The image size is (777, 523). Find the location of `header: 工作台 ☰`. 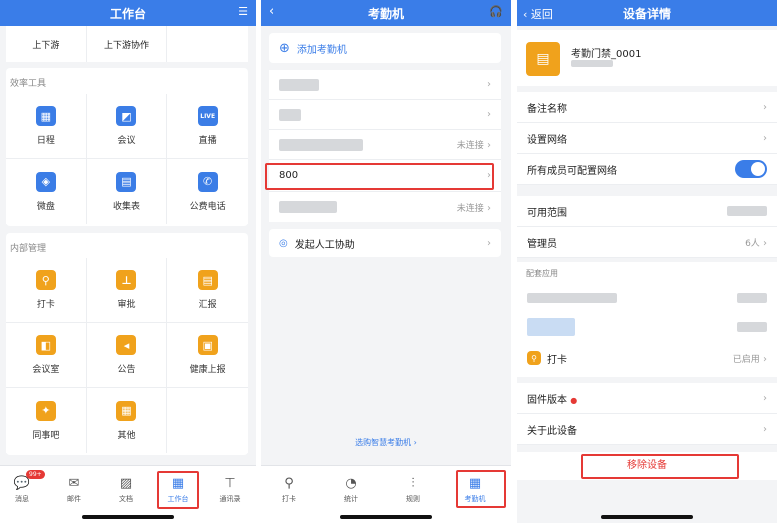

header: 工作台 ☰ is located at coordinates (128, 13).